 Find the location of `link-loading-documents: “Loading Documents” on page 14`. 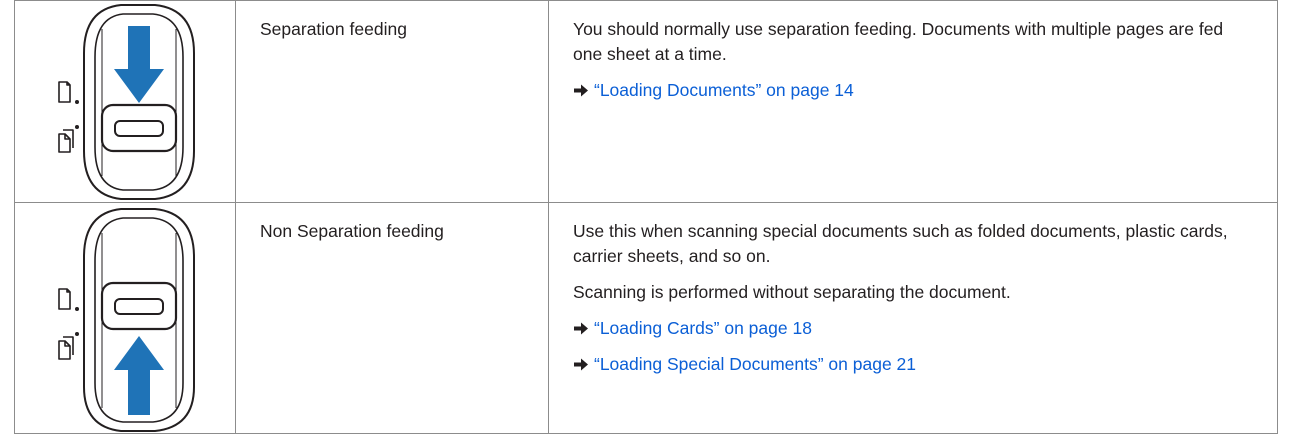

link-loading-documents: “Loading Documents” on page 14 is located at coordinates (713, 90).